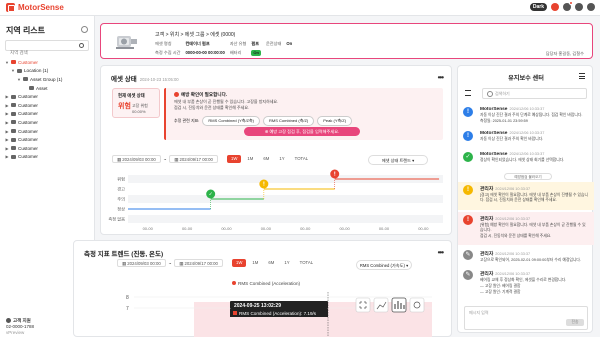  What do you see at coordinates (159, 79) in the screenshot?
I see `asset-status-timestamp: 2024-10-23 15:05:00` at bounding box center [159, 79].